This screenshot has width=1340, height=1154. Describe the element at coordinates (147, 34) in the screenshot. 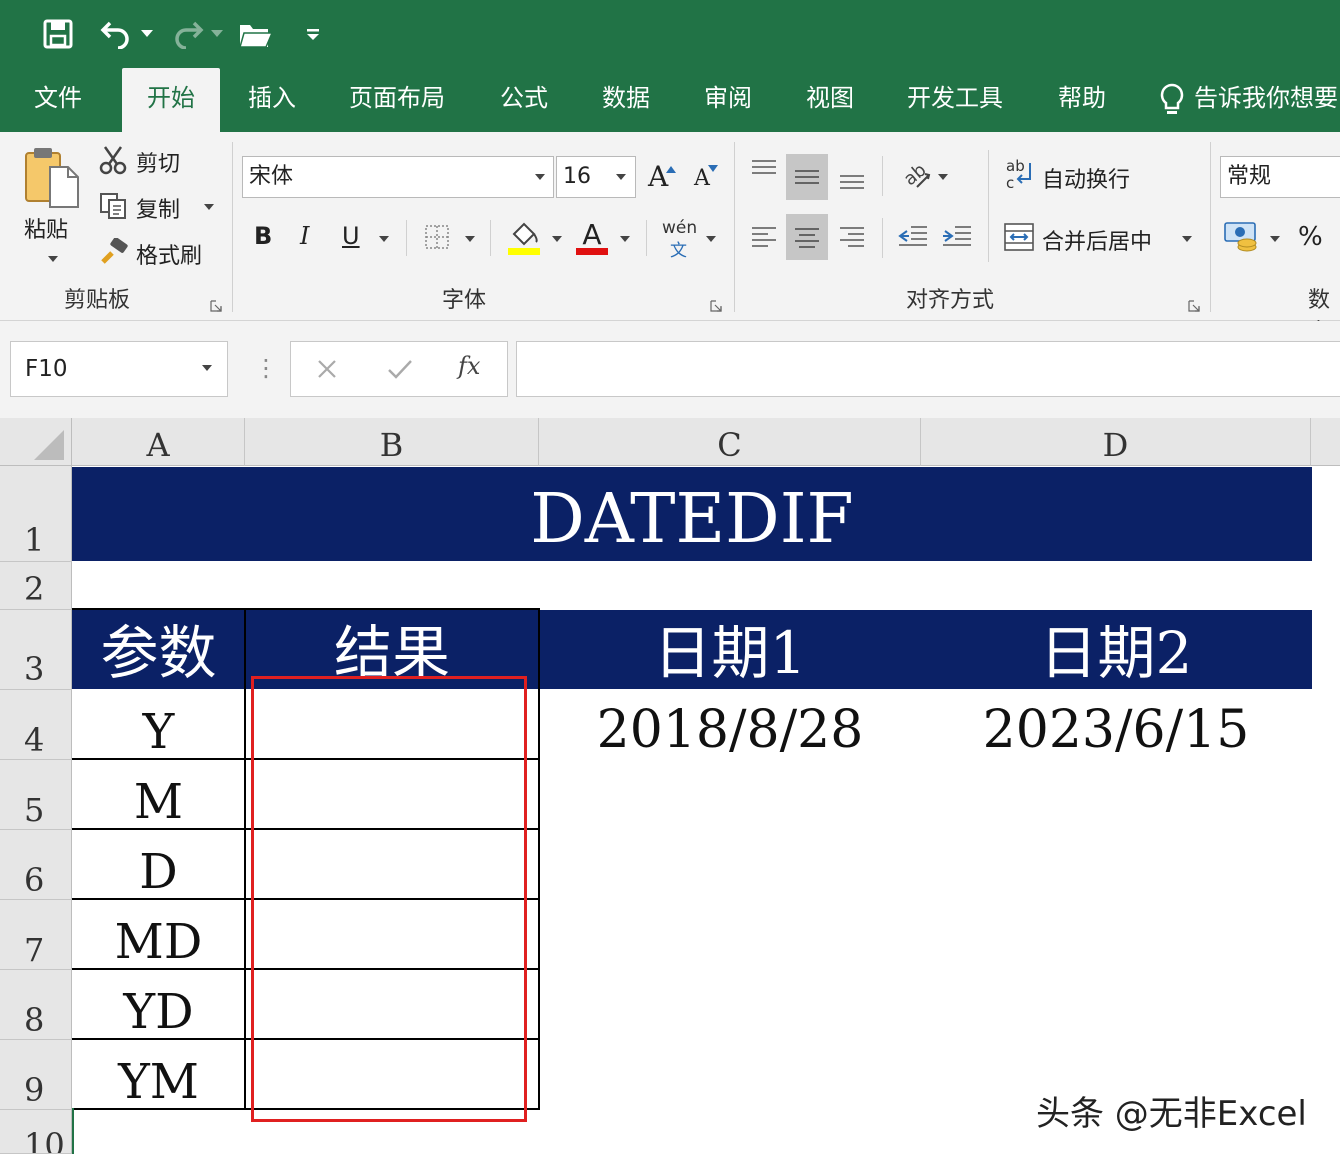

I see `undo-dropdown-icon` at that location.